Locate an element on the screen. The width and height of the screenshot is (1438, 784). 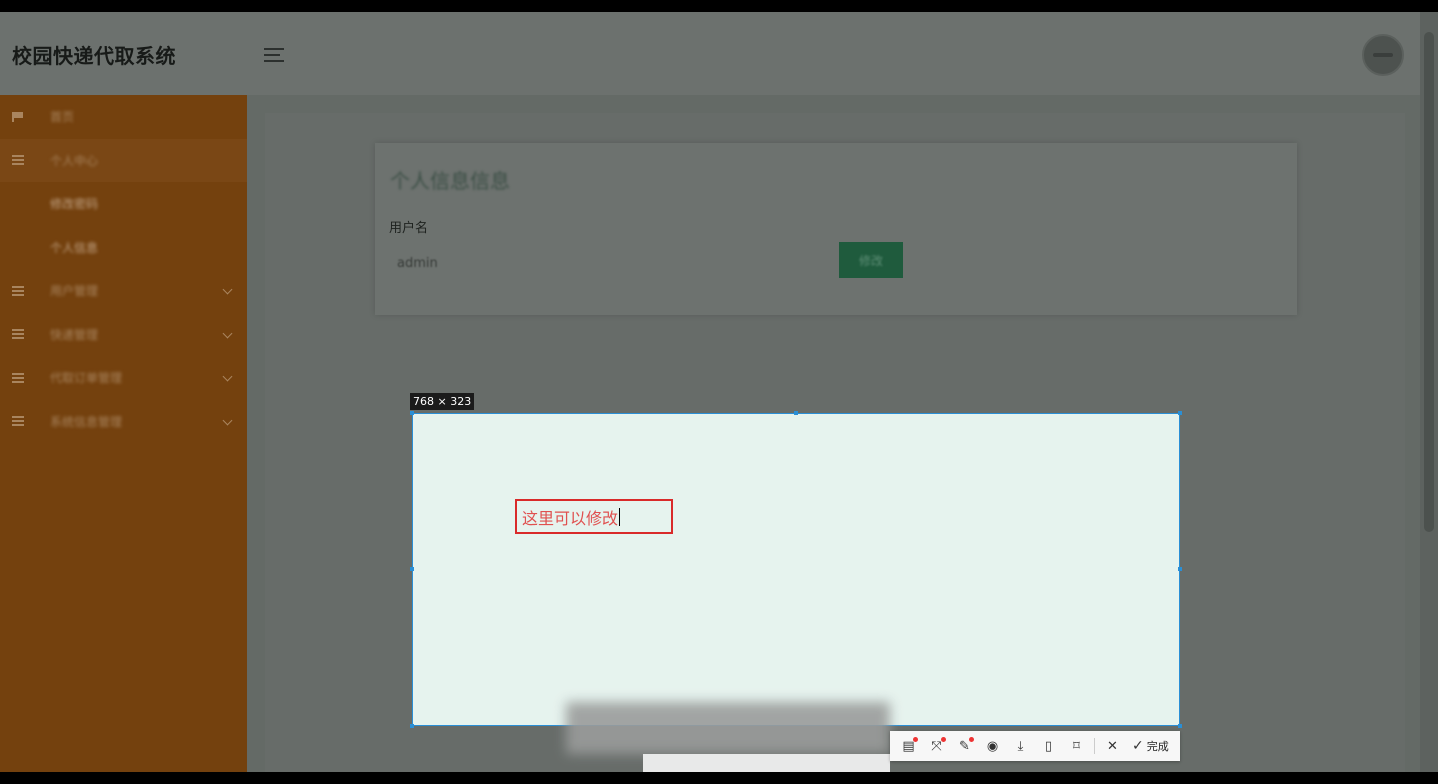
sidebar-item-home: 首页 is located at coordinates (123, 117).